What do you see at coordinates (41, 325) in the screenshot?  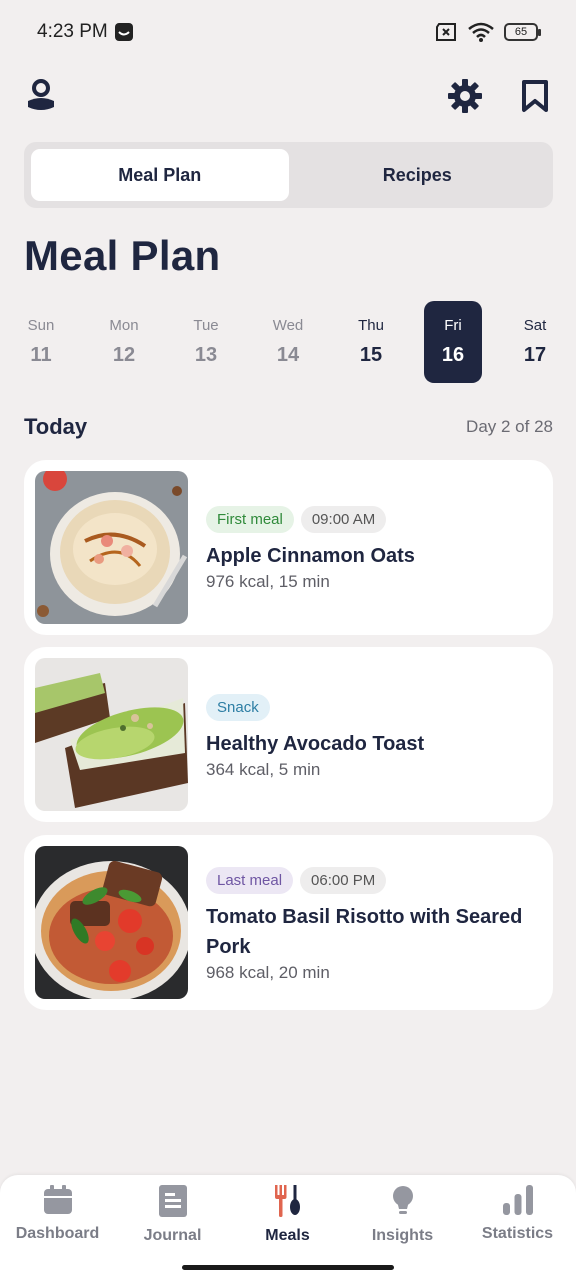 I see `day-name: Sun` at bounding box center [41, 325].